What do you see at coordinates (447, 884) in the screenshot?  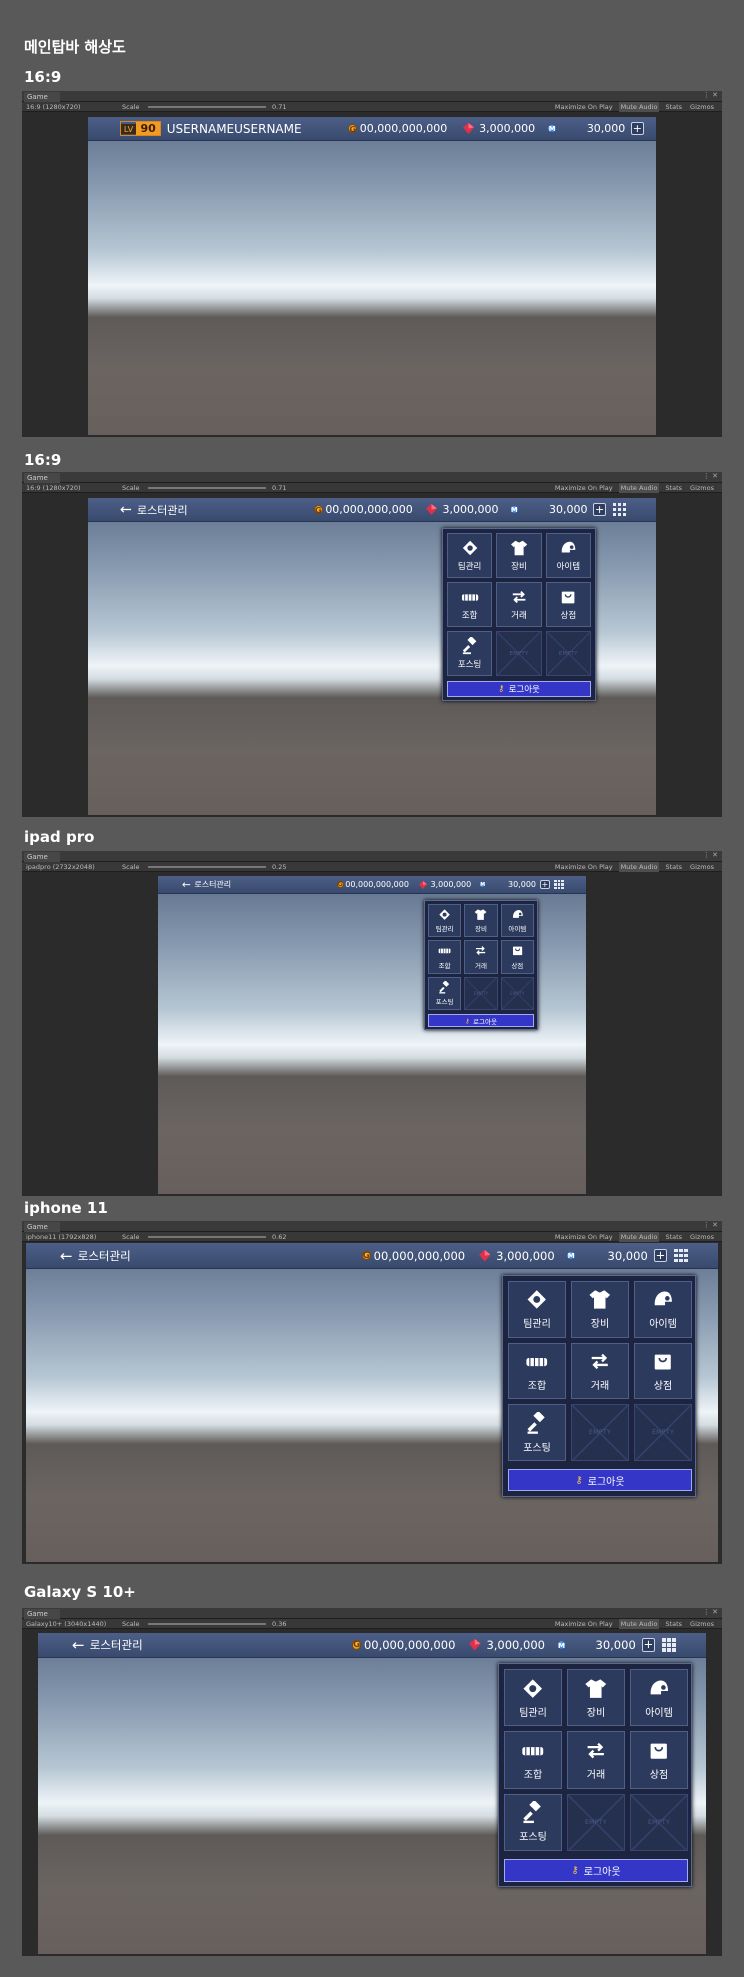 I see `resource-bar: G 00,000,000,000 3,000,000 M 30,000 +` at bounding box center [447, 884].